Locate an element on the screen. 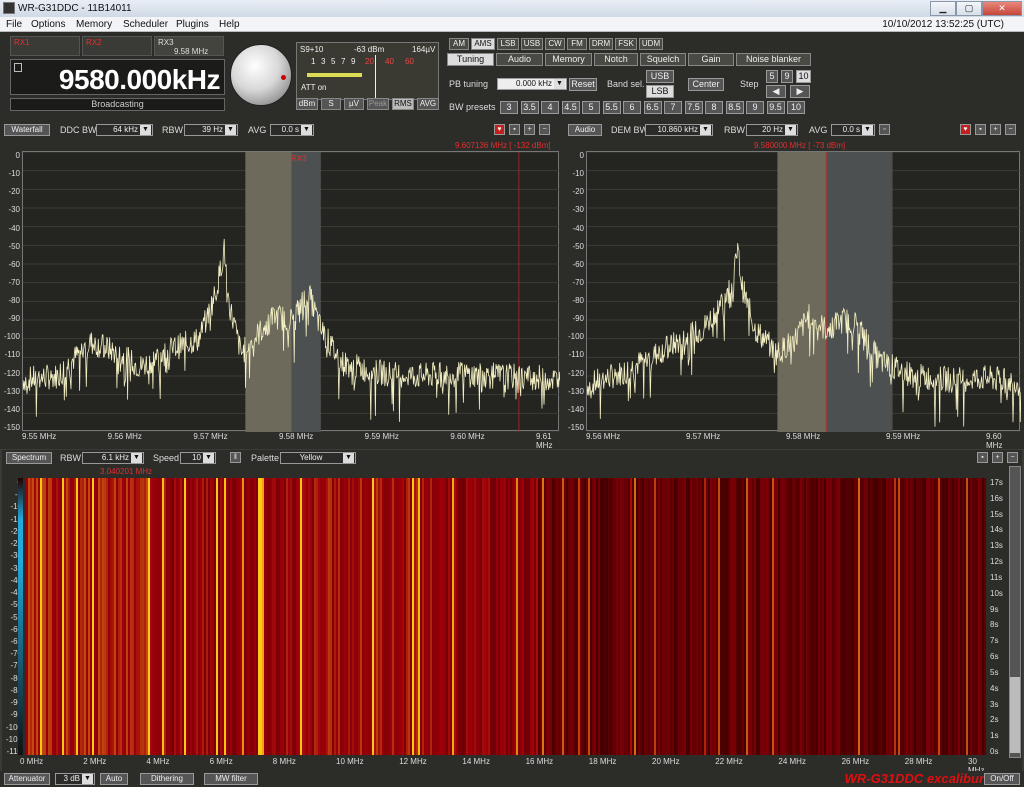 This screenshot has width=1024, height=787. auto-button: Auto is located at coordinates (114, 779).